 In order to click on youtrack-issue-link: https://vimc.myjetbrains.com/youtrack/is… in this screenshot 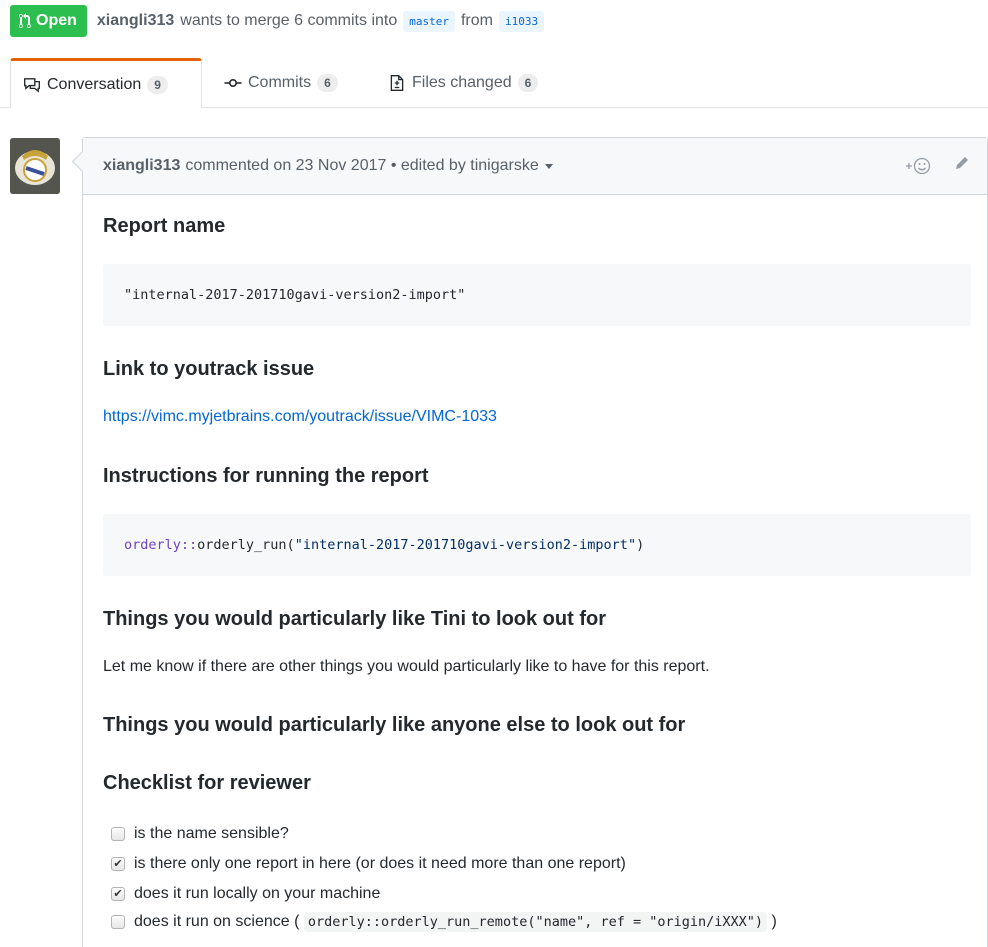, I will do `click(300, 417)`.